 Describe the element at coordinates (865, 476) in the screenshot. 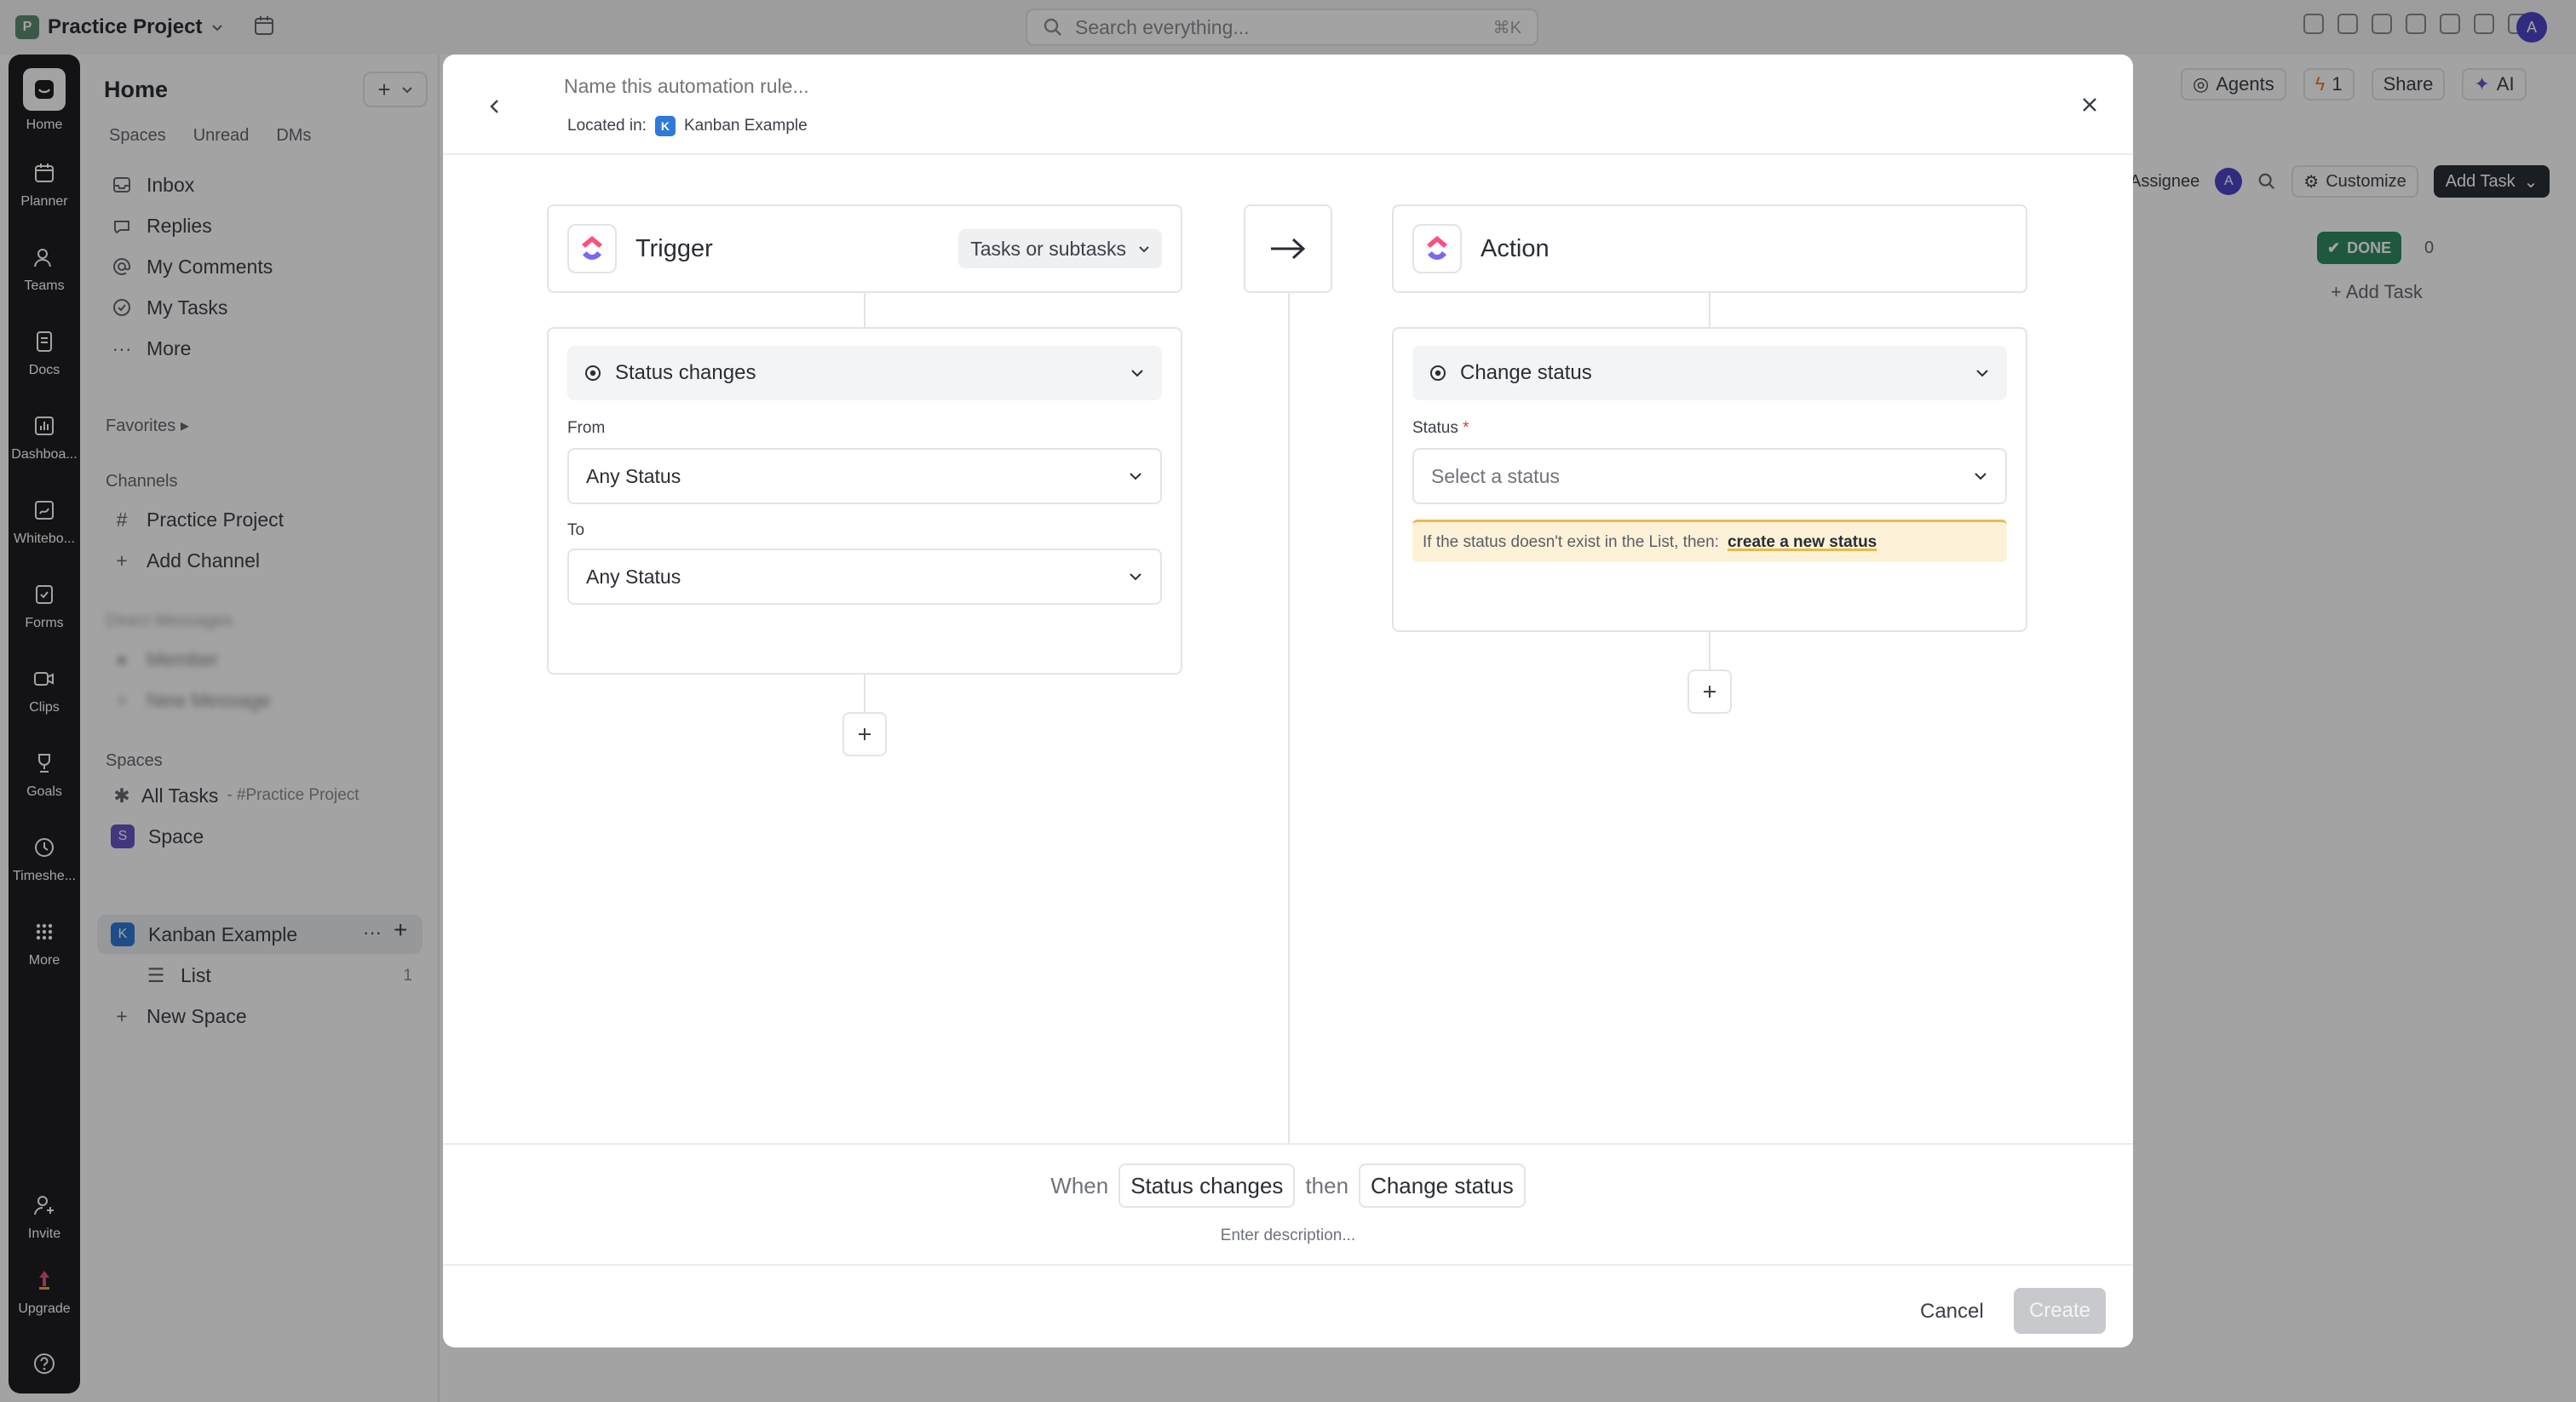

I see `from-status-select: Any Status` at that location.